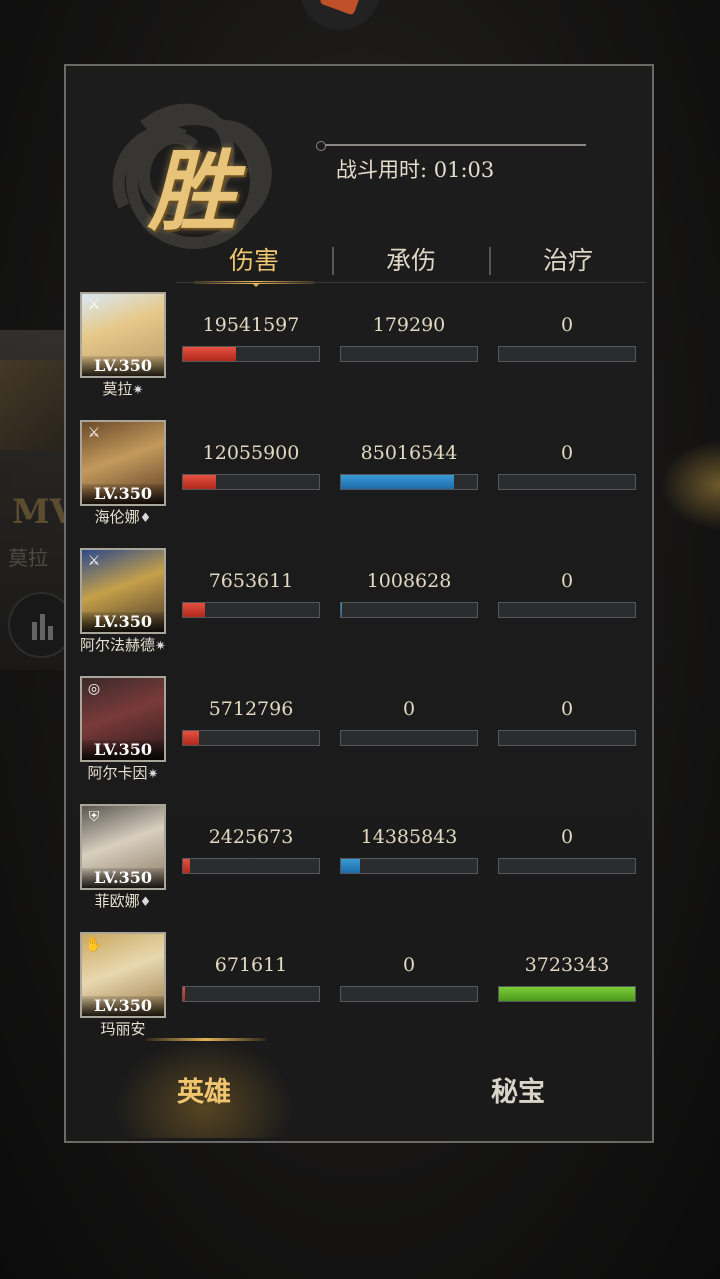 This screenshot has height=1279, width=720. What do you see at coordinates (206, 1039) in the screenshot?
I see `active-bottom-tab-indicator` at bounding box center [206, 1039].